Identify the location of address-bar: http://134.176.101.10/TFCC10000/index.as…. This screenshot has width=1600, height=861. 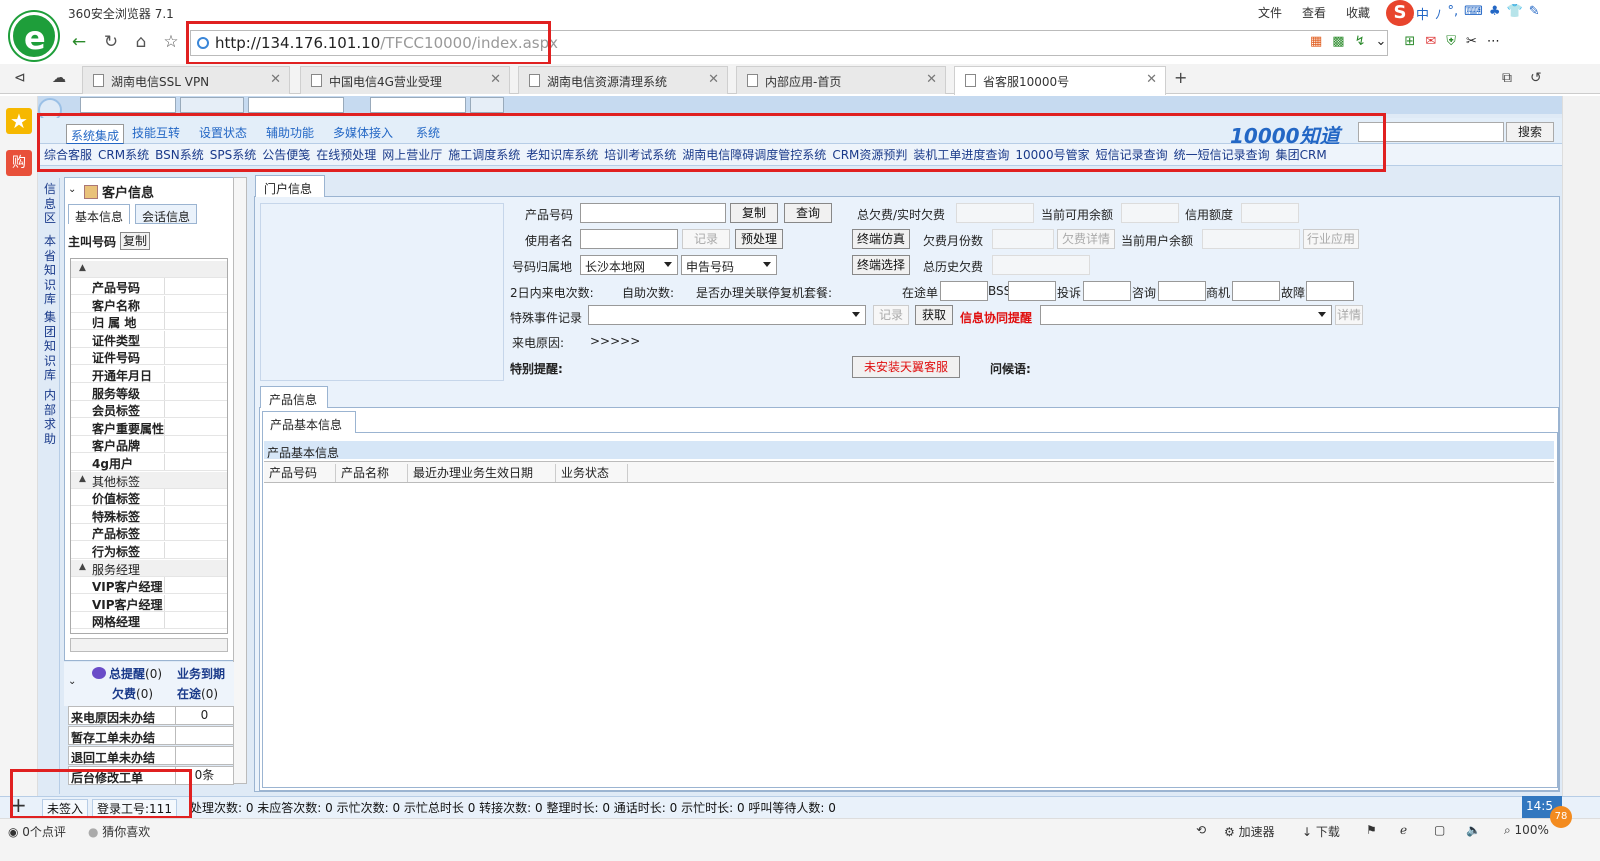
(789, 43).